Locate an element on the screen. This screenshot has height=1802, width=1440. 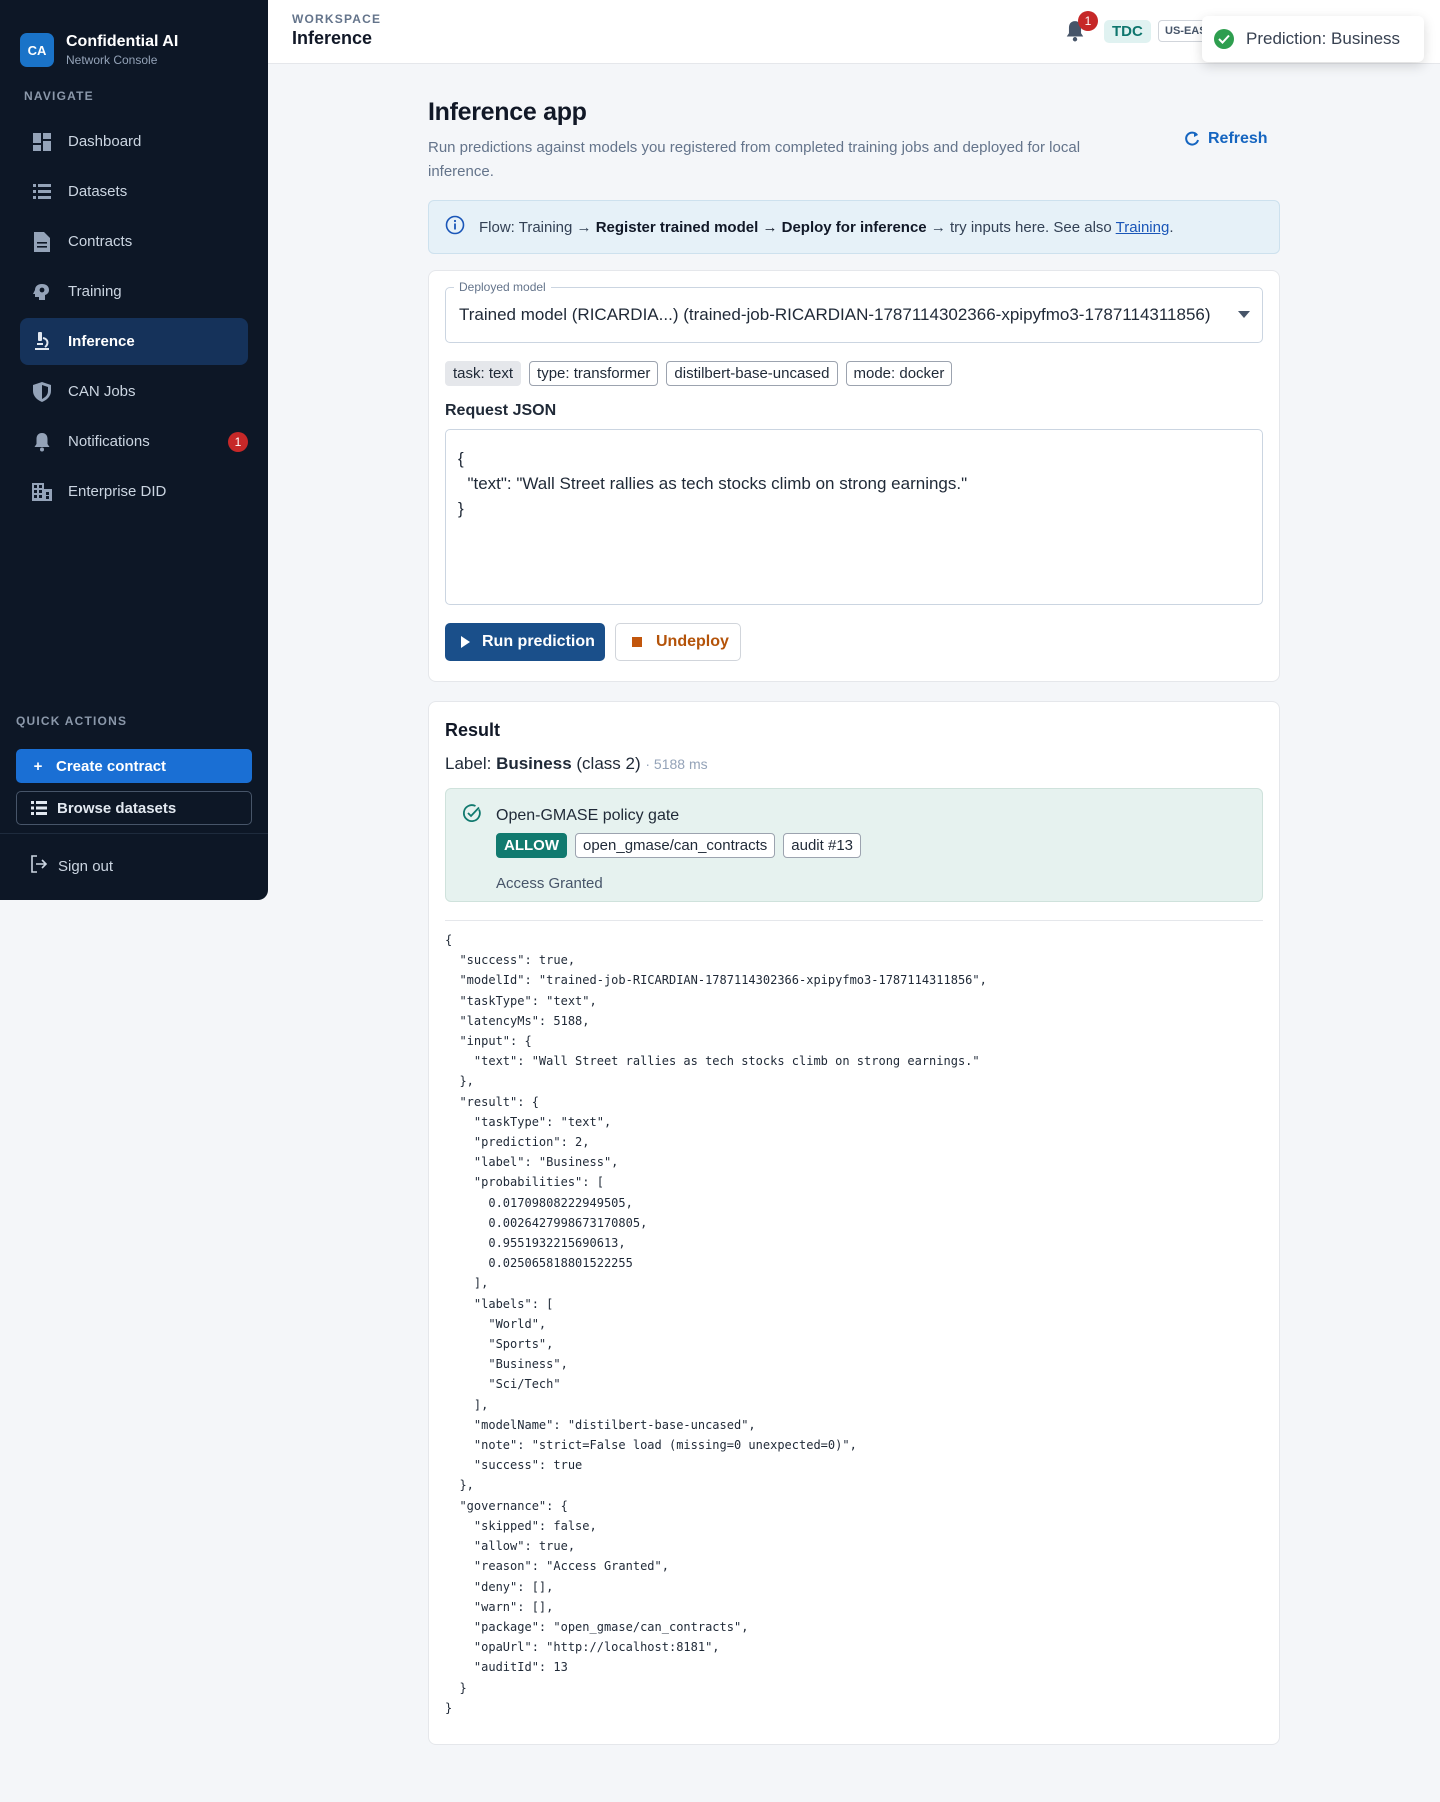
org-badge: TDC is located at coordinates (1127, 31).